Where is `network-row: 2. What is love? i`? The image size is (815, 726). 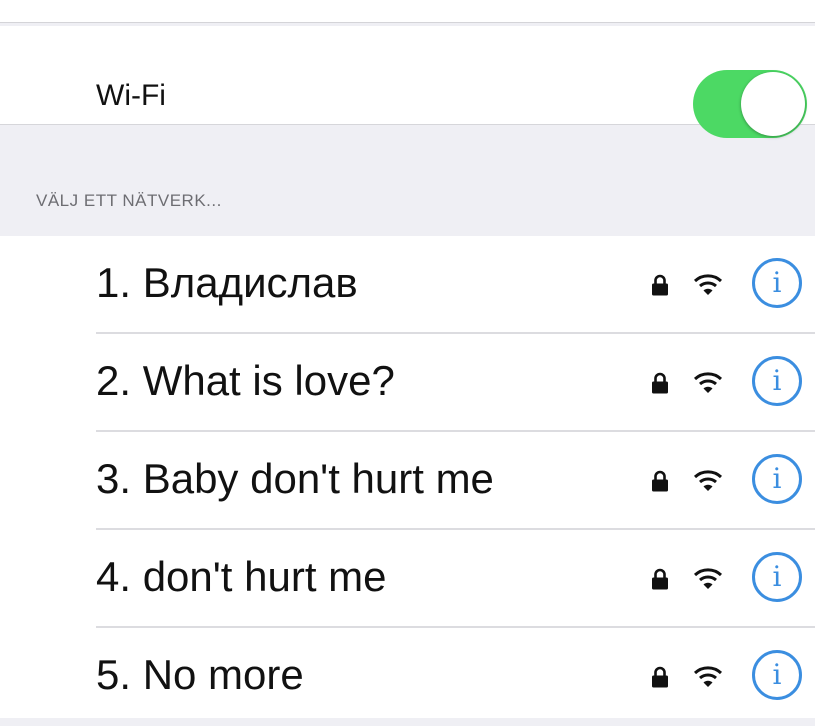
network-row: 2. What is love? i is located at coordinates (407, 383).